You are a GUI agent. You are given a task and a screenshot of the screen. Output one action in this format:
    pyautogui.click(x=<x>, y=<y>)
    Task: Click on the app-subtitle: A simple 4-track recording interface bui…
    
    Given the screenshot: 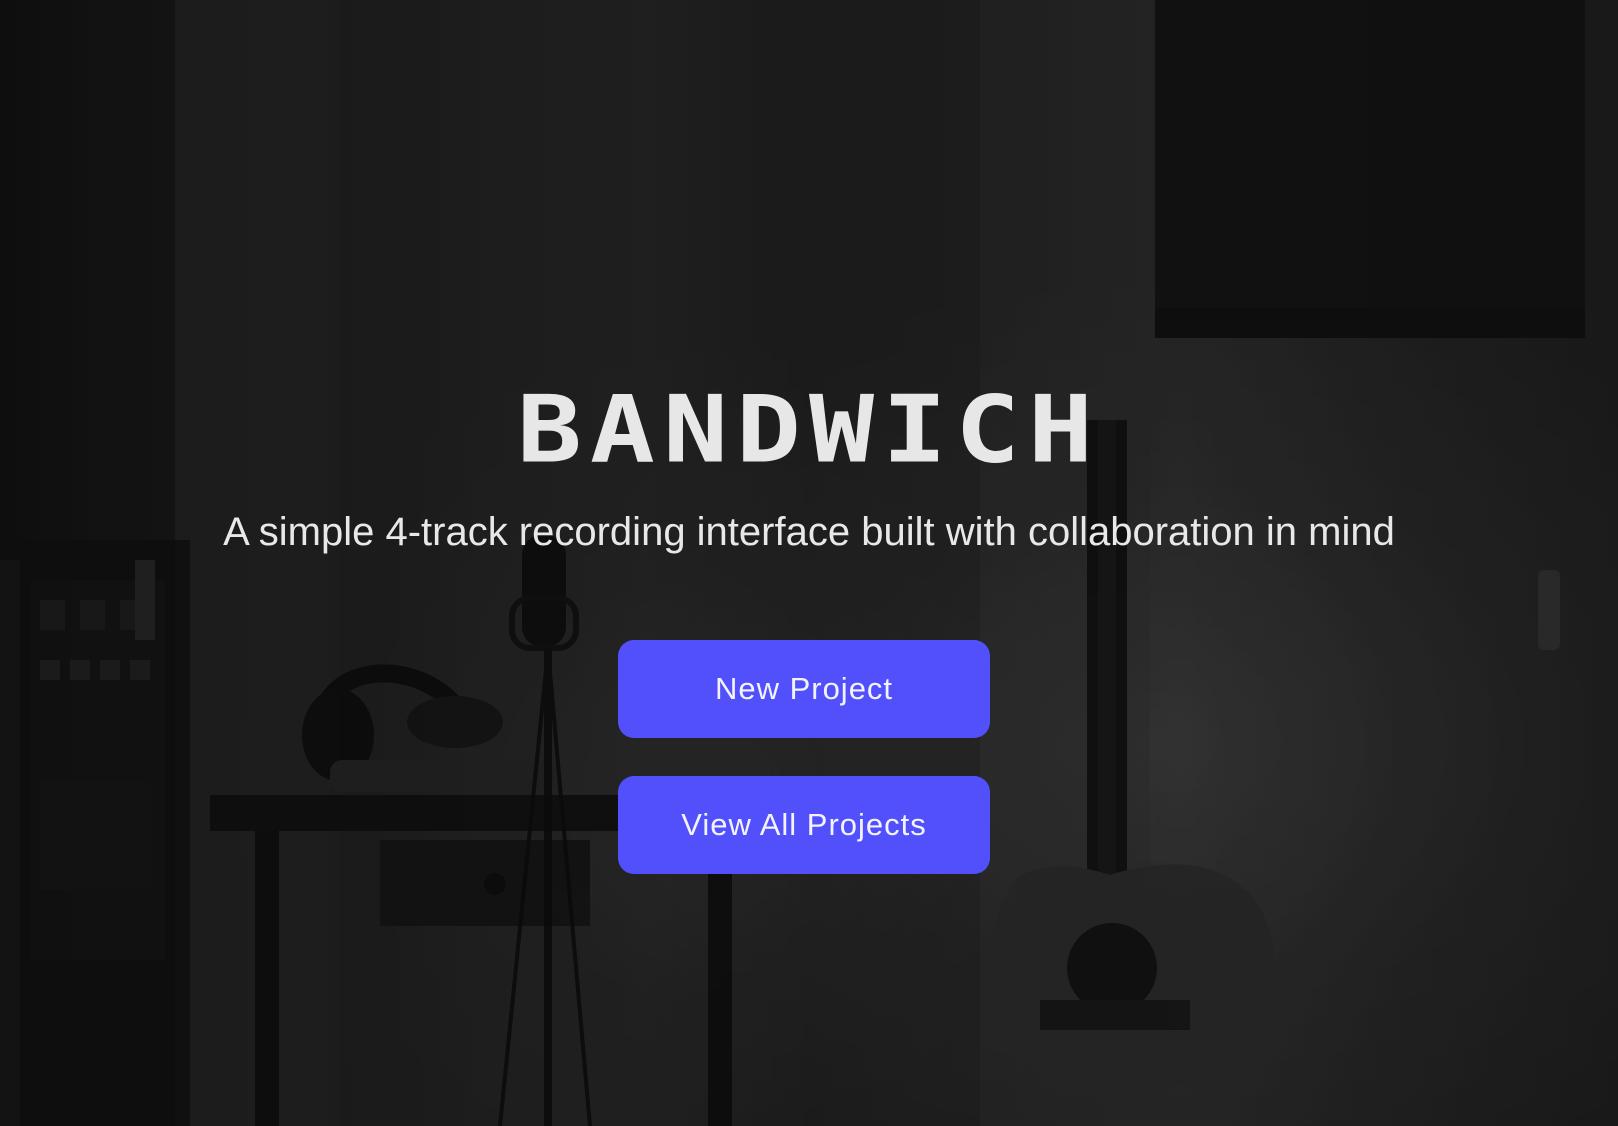 What is the action you would take?
    pyautogui.click(x=809, y=532)
    